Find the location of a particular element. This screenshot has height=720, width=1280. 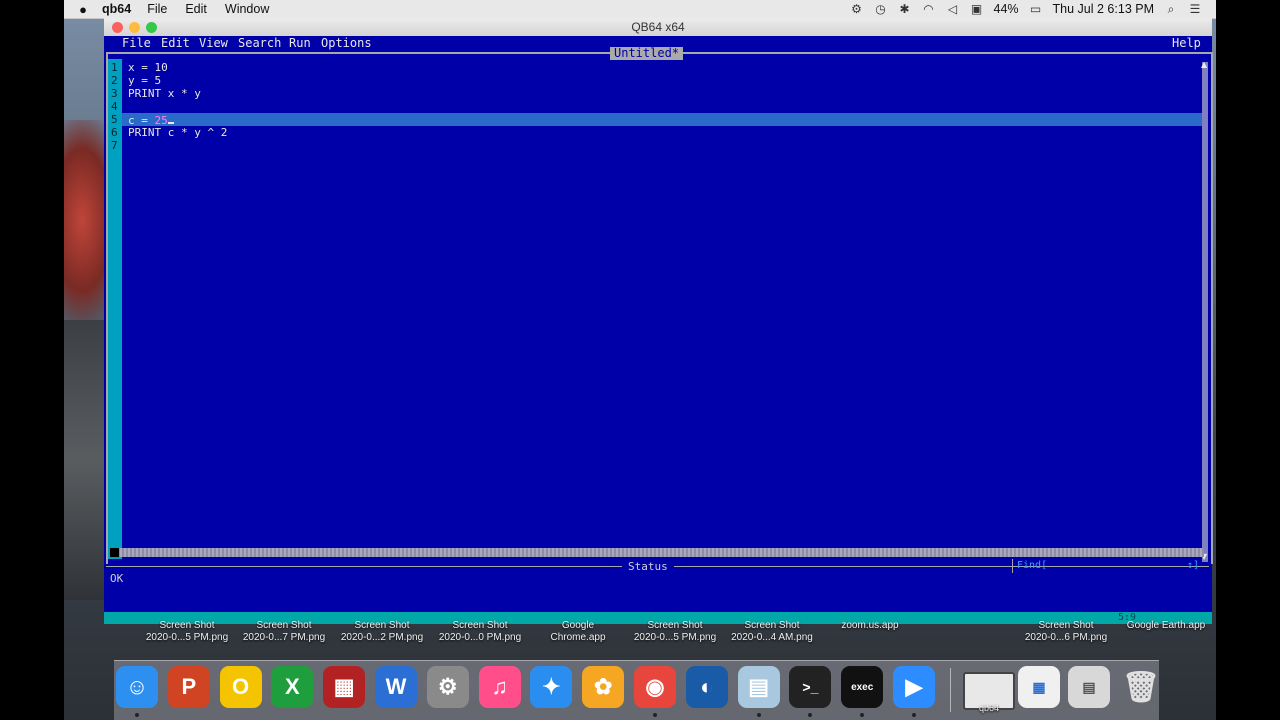

os-menu-window: Window is located at coordinates (247, 9).